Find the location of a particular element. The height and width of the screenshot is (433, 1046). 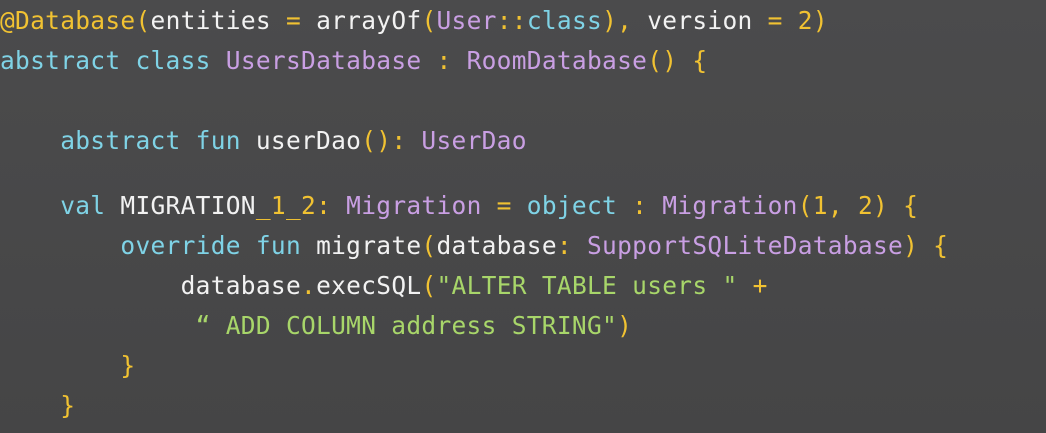

code-token: migrate is located at coordinates (369, 245).